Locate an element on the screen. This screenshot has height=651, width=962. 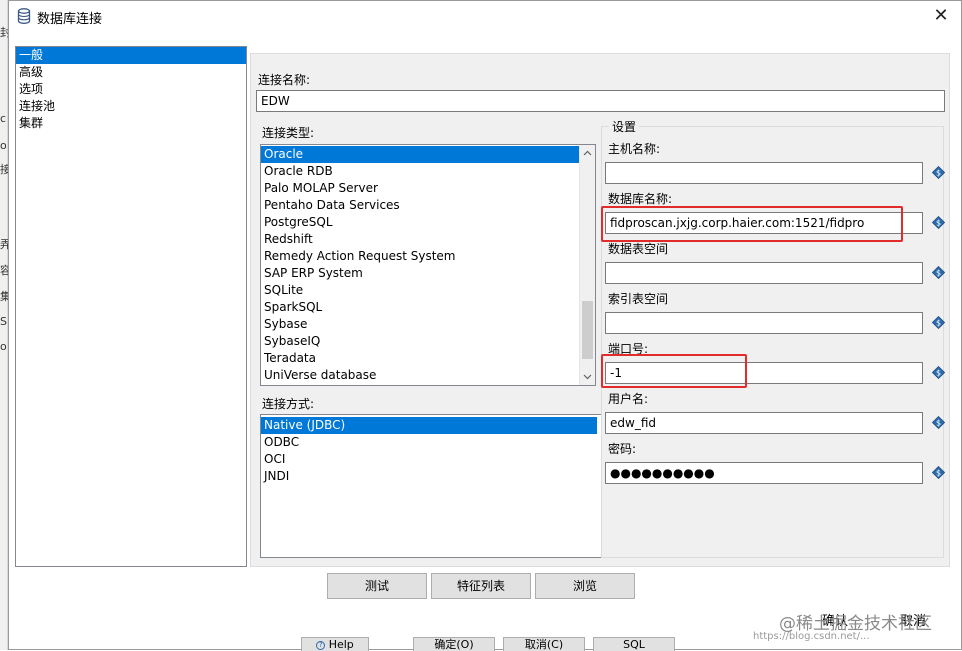
index-tablespace-input is located at coordinates (764, 323).